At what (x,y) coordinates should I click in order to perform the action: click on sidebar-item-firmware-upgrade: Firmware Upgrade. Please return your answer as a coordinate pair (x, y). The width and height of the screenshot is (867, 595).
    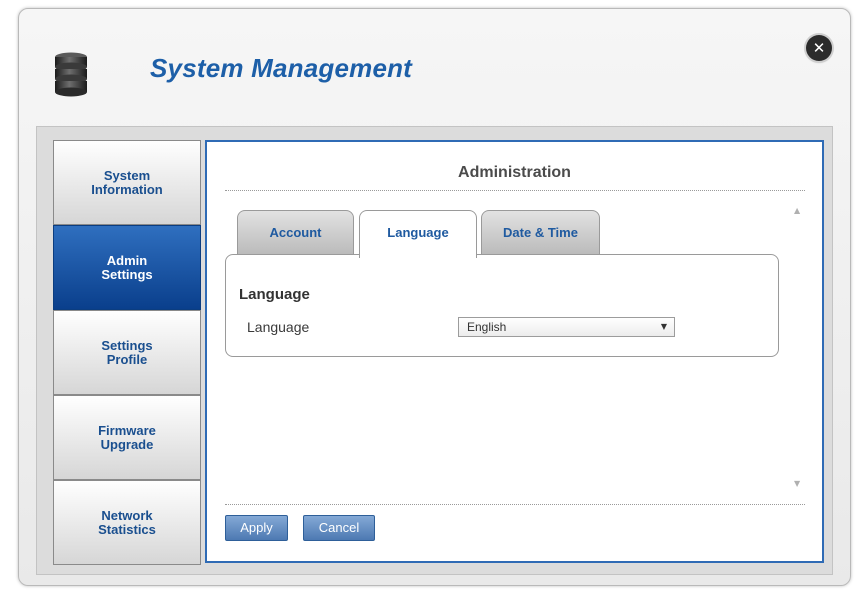
    Looking at the image, I should click on (127, 437).